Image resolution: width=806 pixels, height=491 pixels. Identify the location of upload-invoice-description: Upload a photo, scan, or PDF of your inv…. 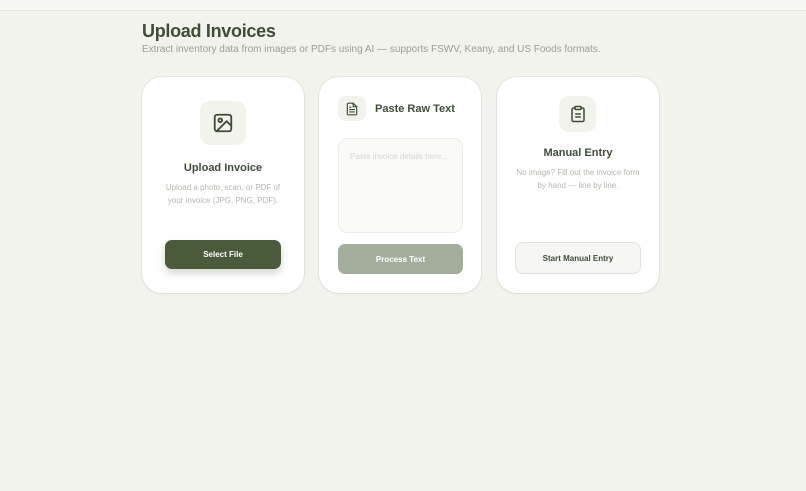
(223, 194).